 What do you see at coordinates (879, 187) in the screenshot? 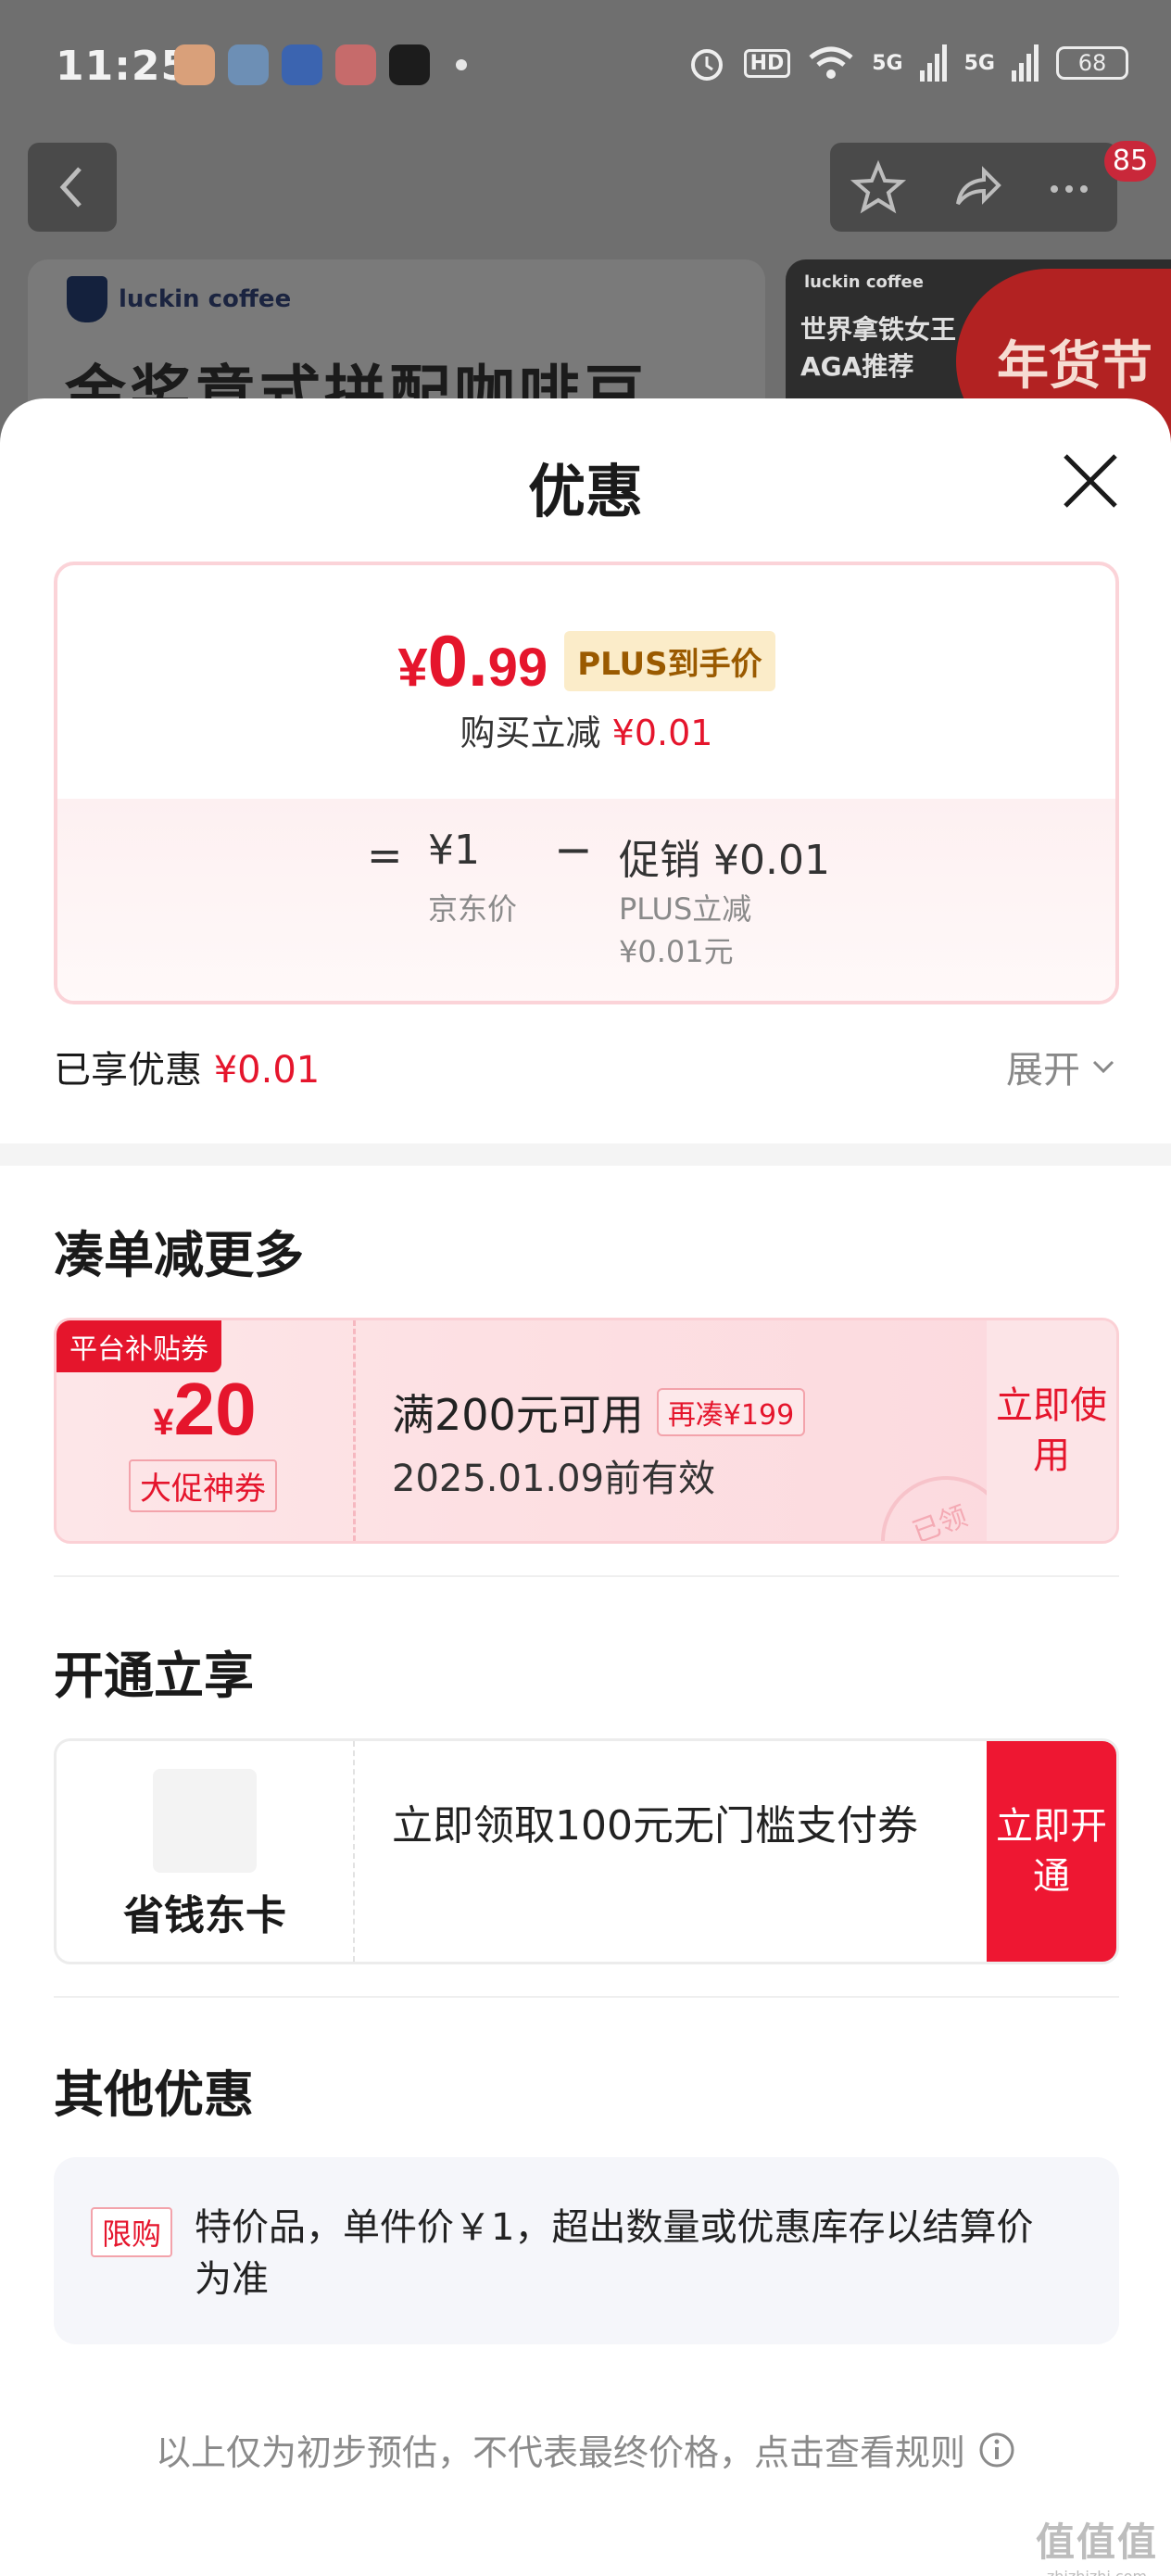
I see `star-icon` at bounding box center [879, 187].